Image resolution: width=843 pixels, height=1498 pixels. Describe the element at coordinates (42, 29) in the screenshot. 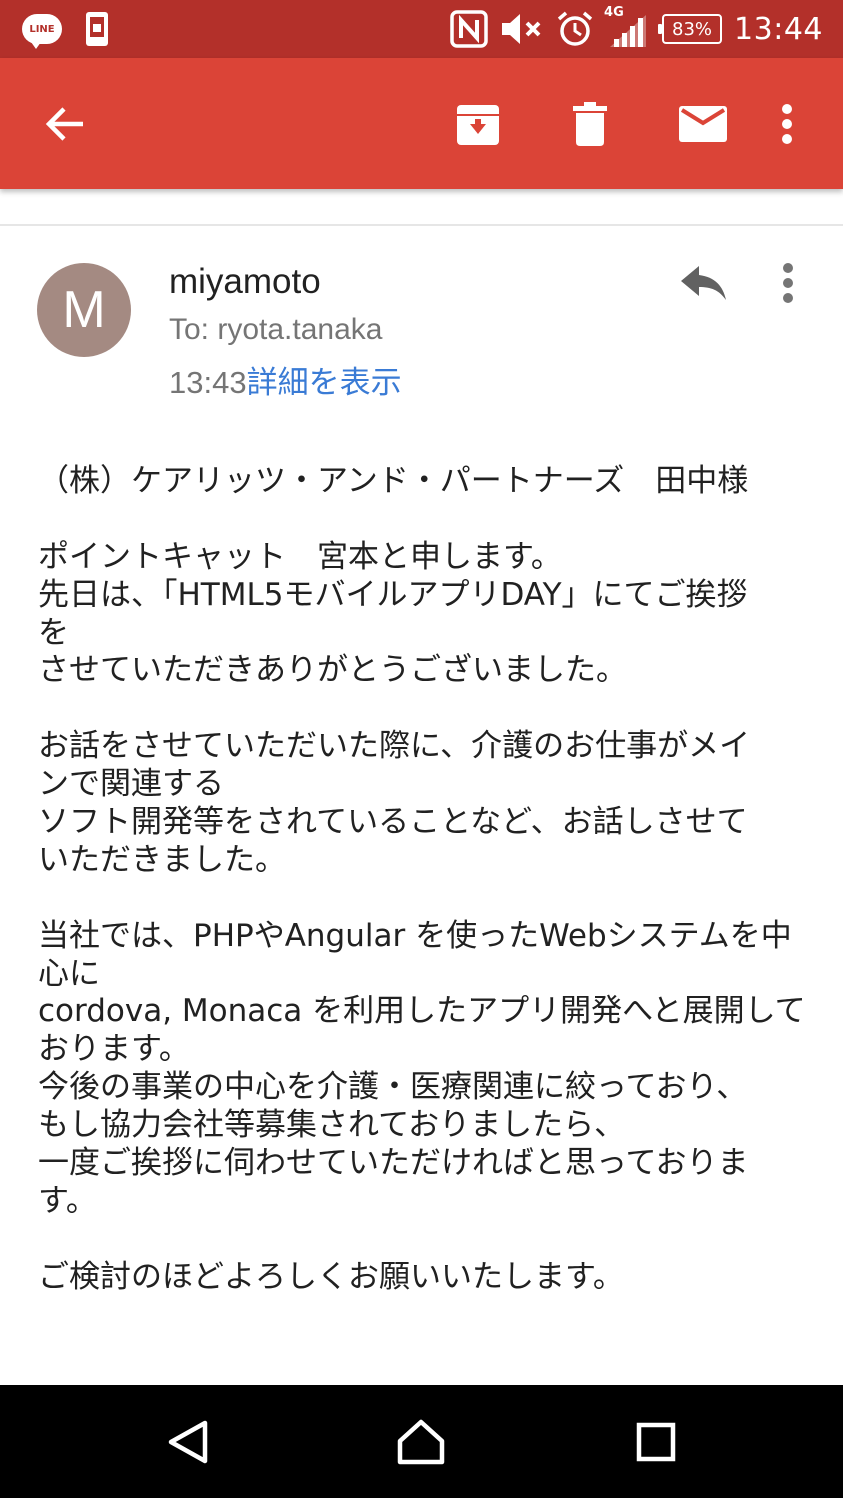

I see `line-app-label: LINE` at that location.